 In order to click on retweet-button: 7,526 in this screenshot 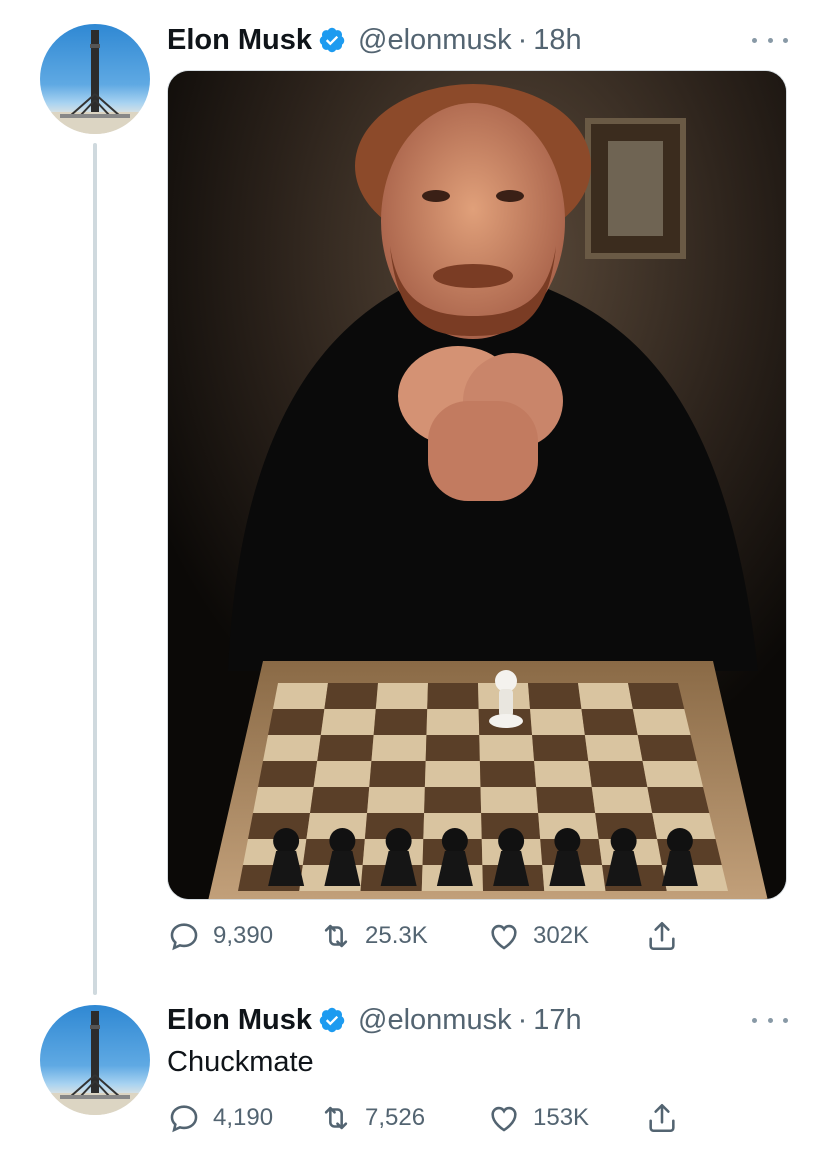, I will do `click(372, 1118)`.